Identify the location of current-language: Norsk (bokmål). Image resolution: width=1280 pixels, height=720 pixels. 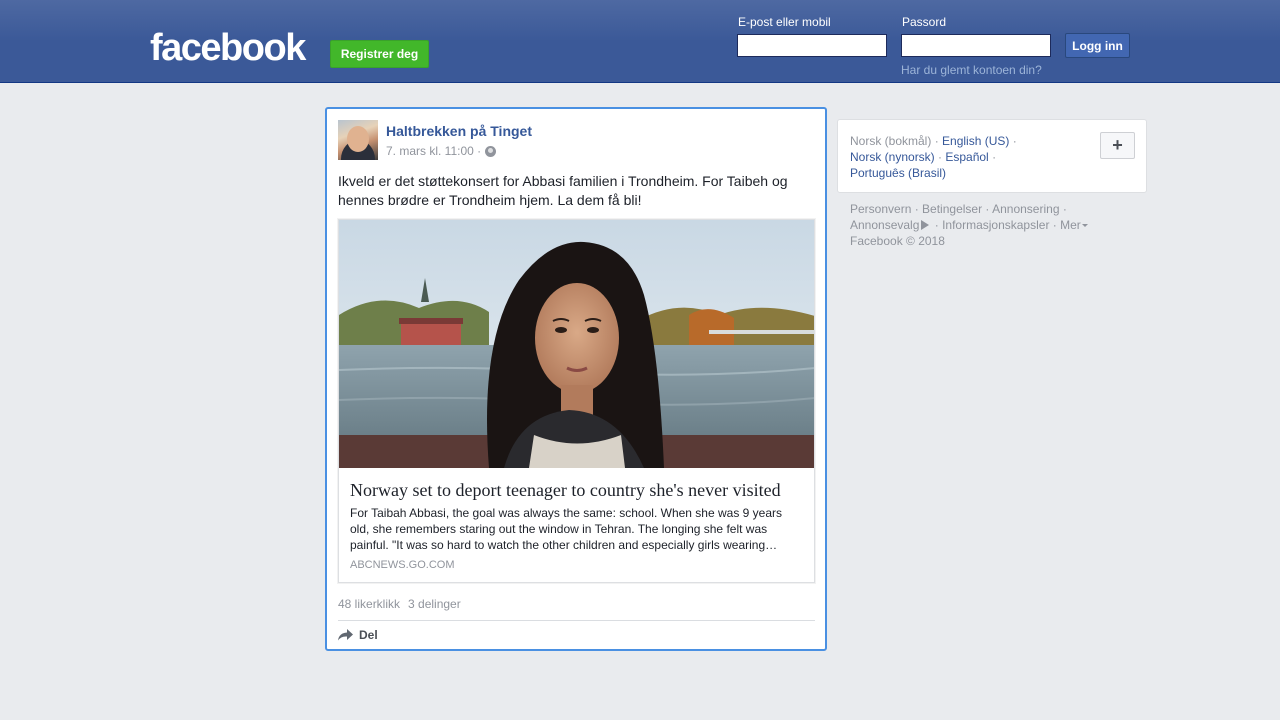
(891, 141).